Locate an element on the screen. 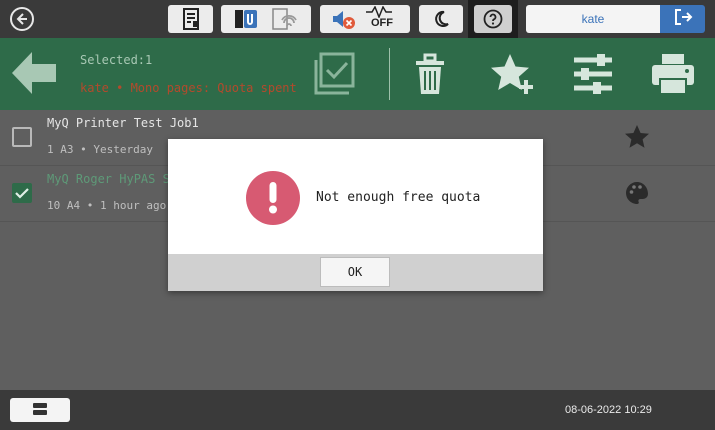 This screenshot has height=430, width=715. back-arrow-icon is located at coordinates (34, 75).